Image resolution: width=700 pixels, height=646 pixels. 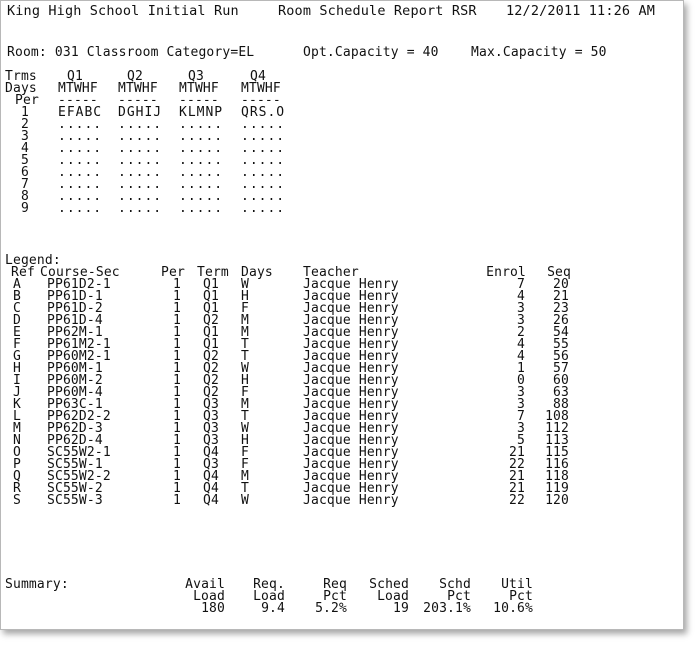 I want to click on summary-value: 203.1%, so click(x=447, y=608).